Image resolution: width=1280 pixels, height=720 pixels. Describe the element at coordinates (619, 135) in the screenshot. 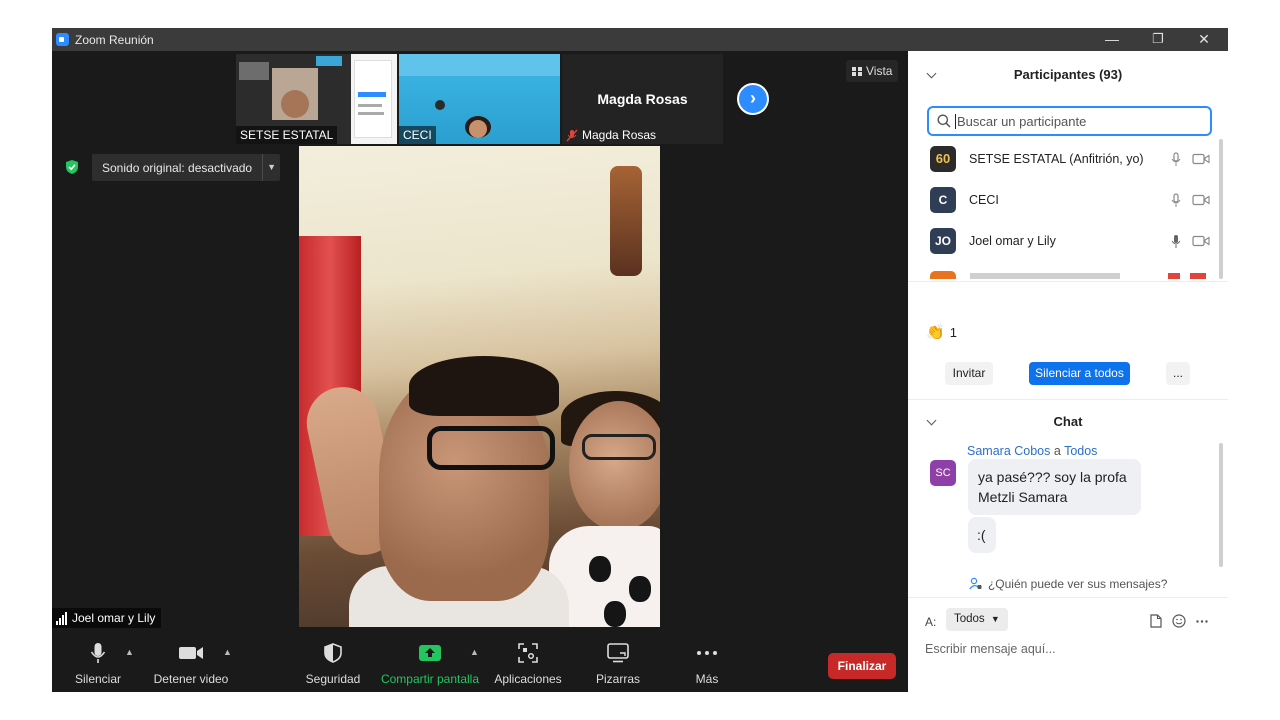

I see `thumbnail-name: Magda Rosas` at that location.